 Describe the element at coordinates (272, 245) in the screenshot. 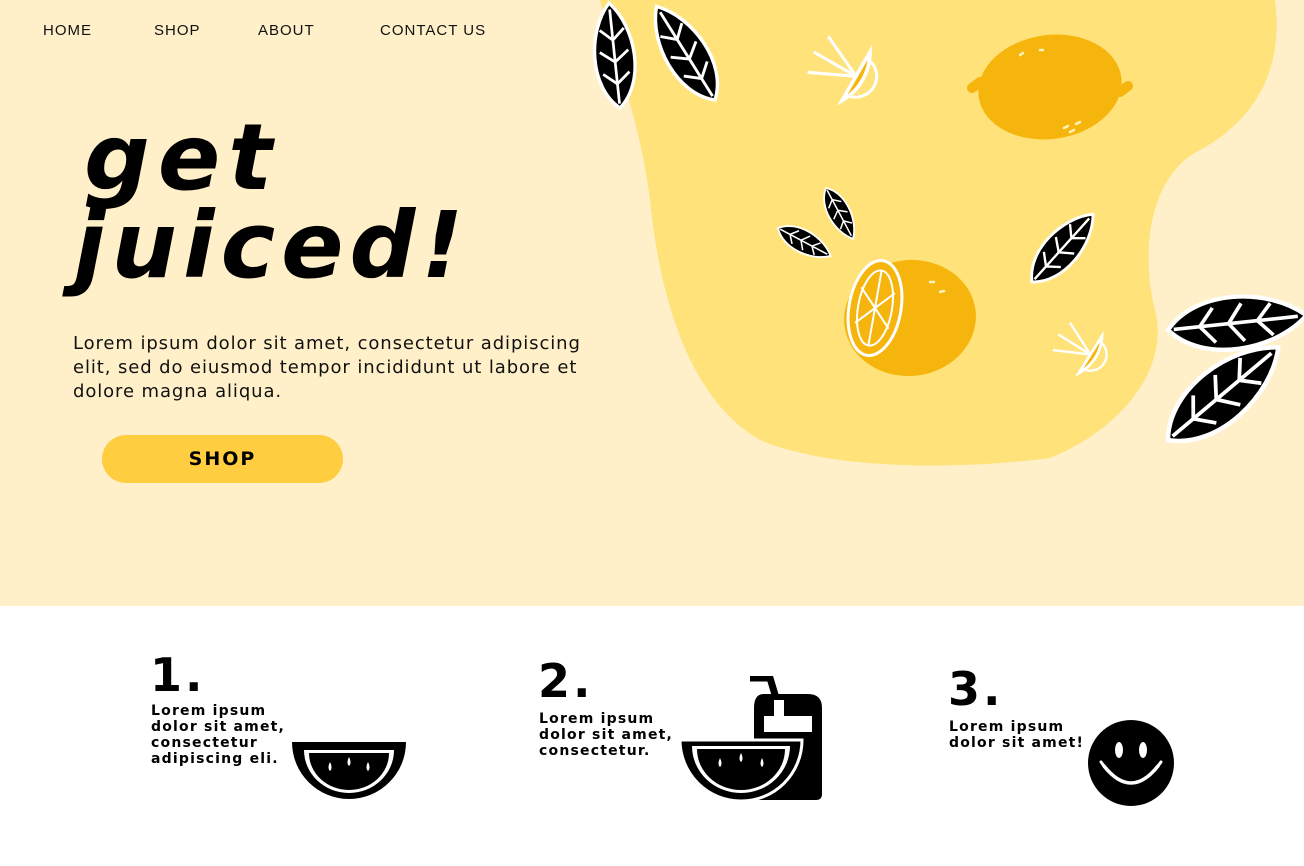

I see `headline-line-2: juiced!` at that location.